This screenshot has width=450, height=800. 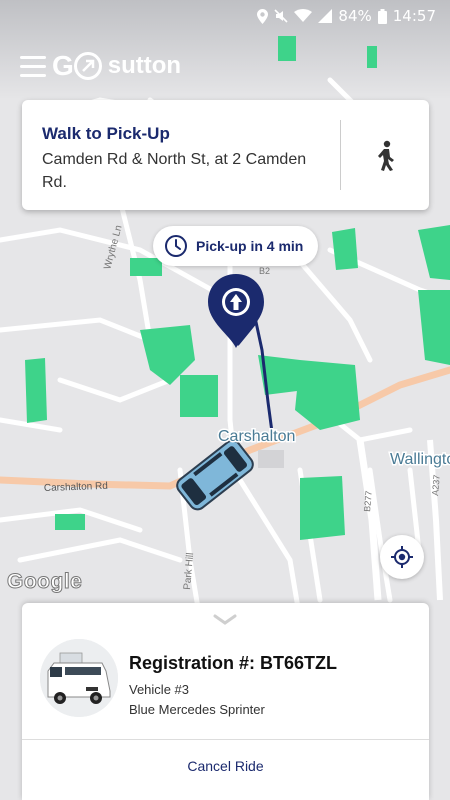 What do you see at coordinates (225, 68) in the screenshot?
I see `app-header: G sutton` at bounding box center [225, 68].